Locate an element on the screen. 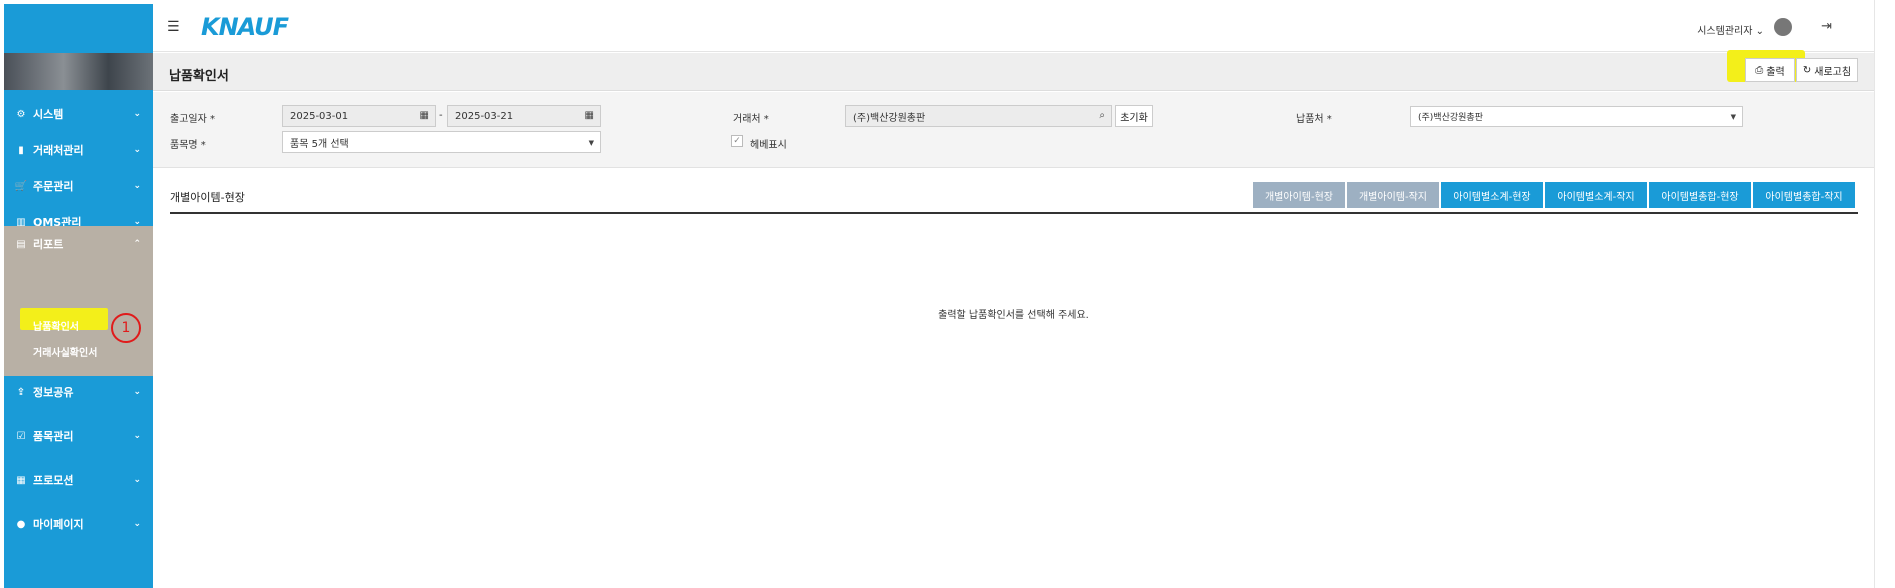  item-name-label: 품목명 * is located at coordinates (188, 145).